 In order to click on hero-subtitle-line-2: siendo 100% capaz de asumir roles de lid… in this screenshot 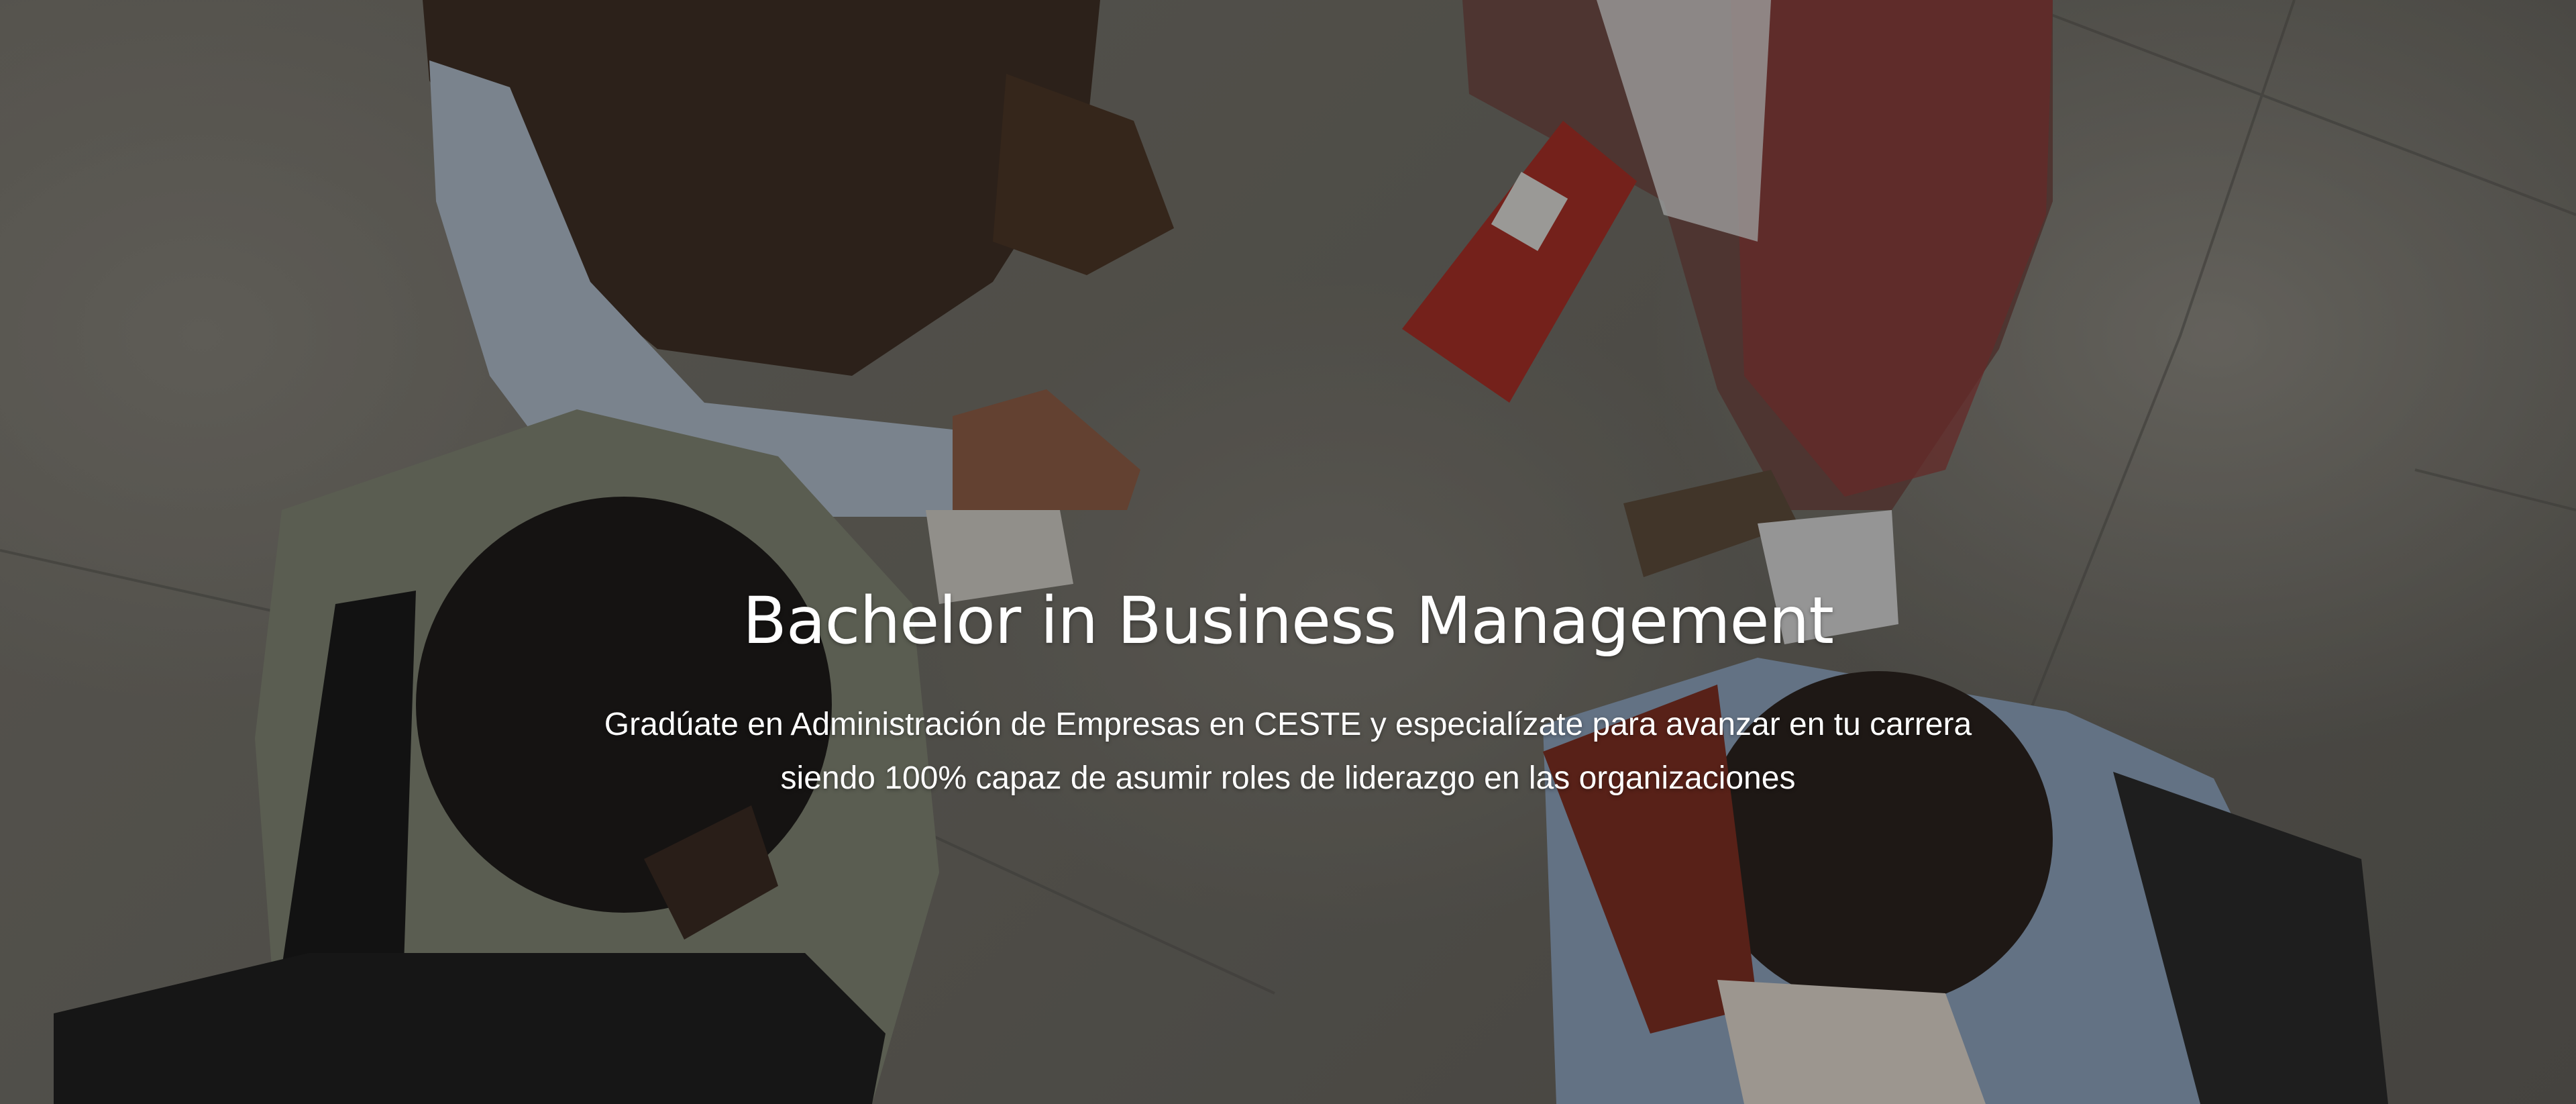, I will do `click(1288, 778)`.